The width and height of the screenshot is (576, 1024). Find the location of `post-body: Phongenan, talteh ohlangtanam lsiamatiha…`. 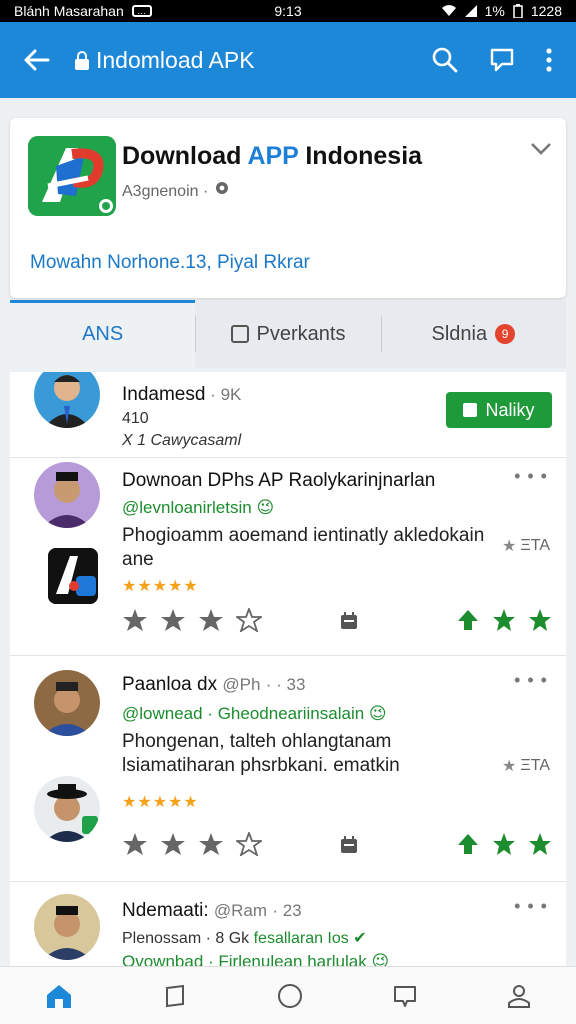

post-body: Phongenan, talteh ohlangtanam lsiamatiha… is located at coordinates (261, 753).